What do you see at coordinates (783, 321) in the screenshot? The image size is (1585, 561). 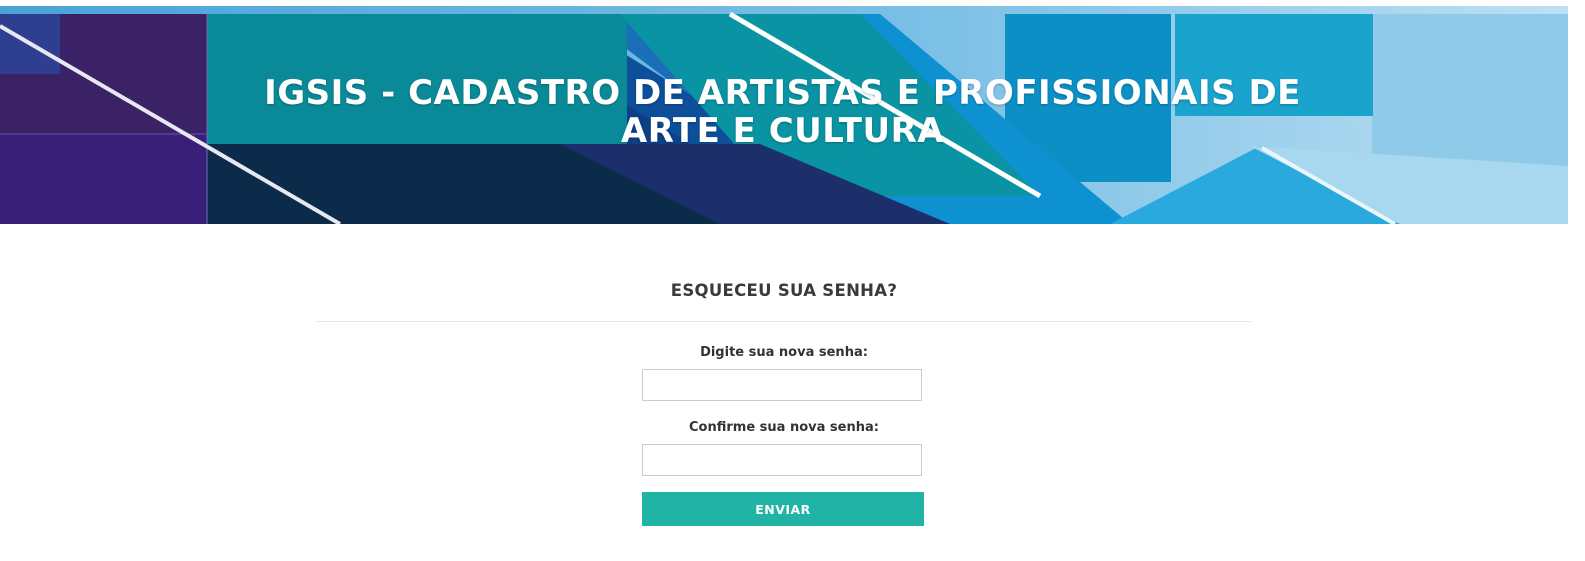 I see `divider` at bounding box center [783, 321].